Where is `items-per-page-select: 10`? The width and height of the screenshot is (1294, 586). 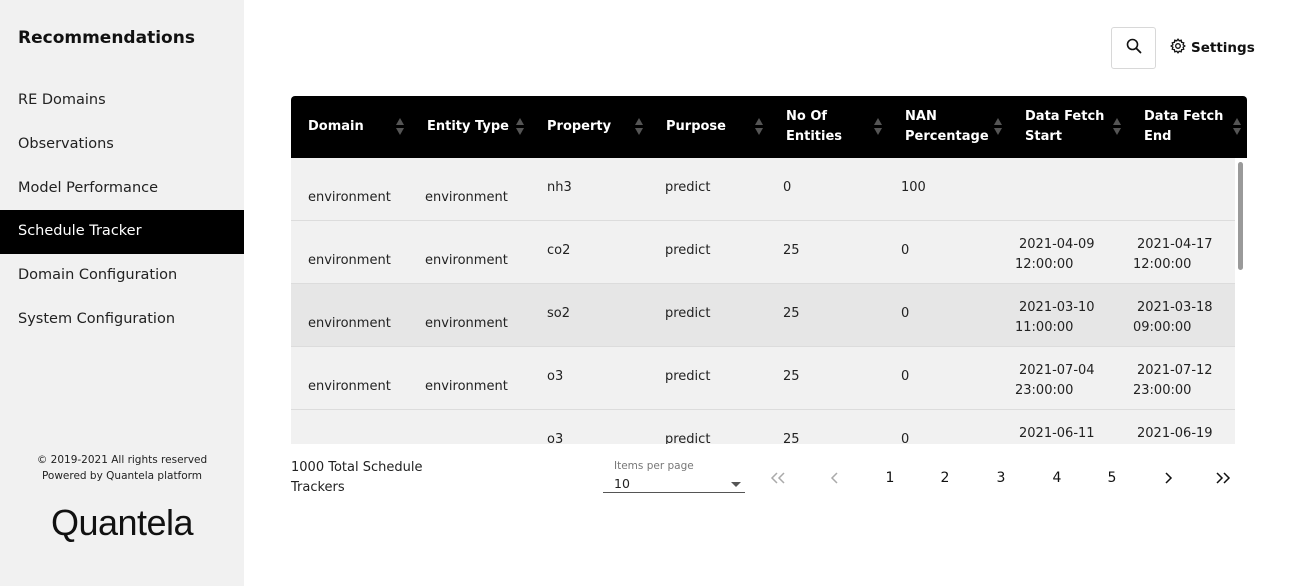
items-per-page-select: 10 is located at coordinates (674, 483).